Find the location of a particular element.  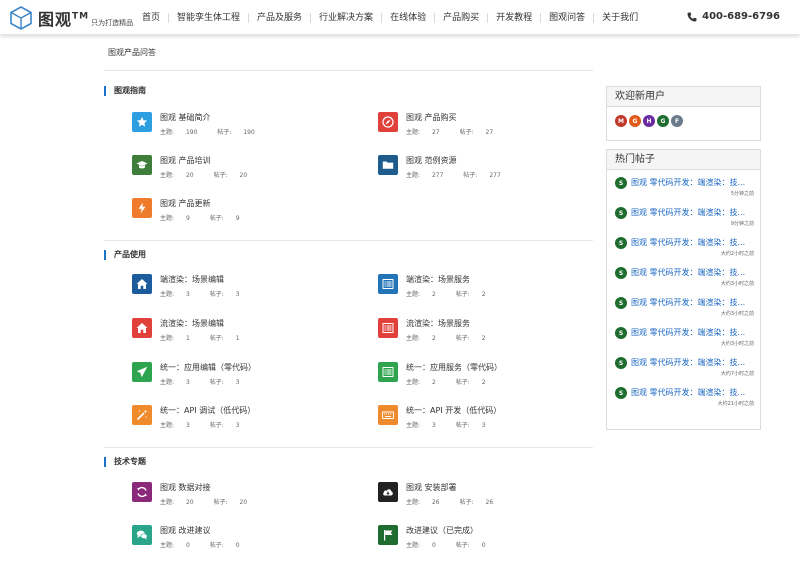

forum-item: 图观 产品购买 主题: 27 帖子: 27 is located at coordinates (493, 125).